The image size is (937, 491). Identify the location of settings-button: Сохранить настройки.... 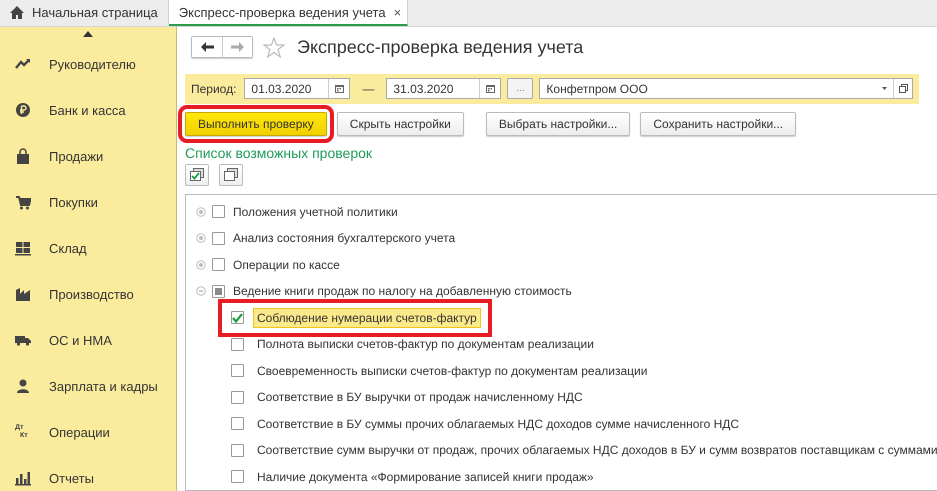
(718, 124).